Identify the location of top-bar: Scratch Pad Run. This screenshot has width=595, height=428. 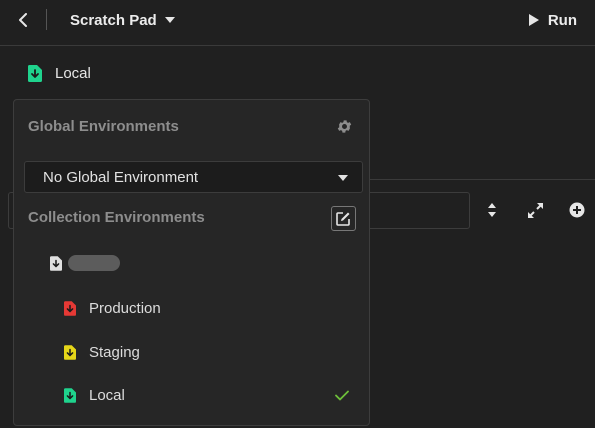
(297, 23).